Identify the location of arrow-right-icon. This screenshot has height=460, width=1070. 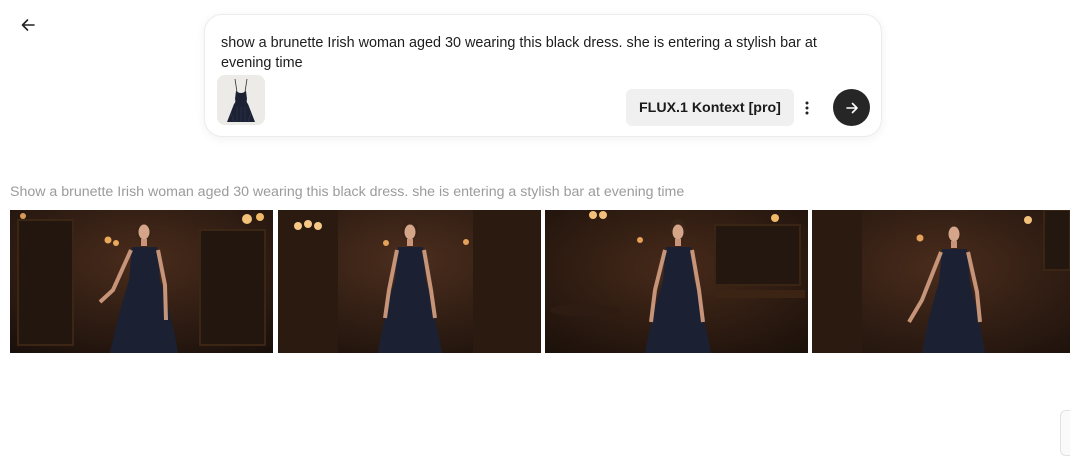
(851, 107).